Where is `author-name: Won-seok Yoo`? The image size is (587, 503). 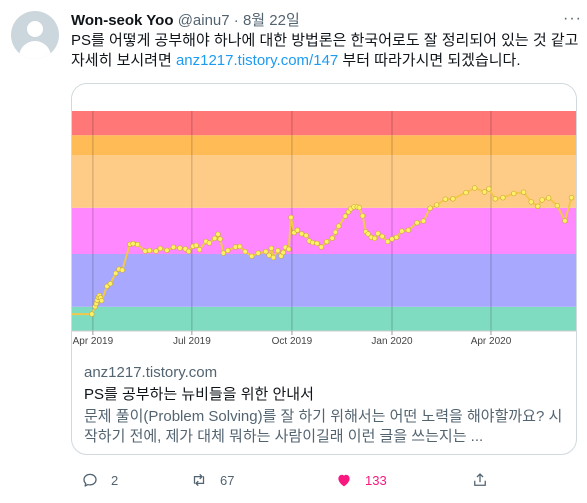 author-name: Won-seok Yoo is located at coordinates (122, 20).